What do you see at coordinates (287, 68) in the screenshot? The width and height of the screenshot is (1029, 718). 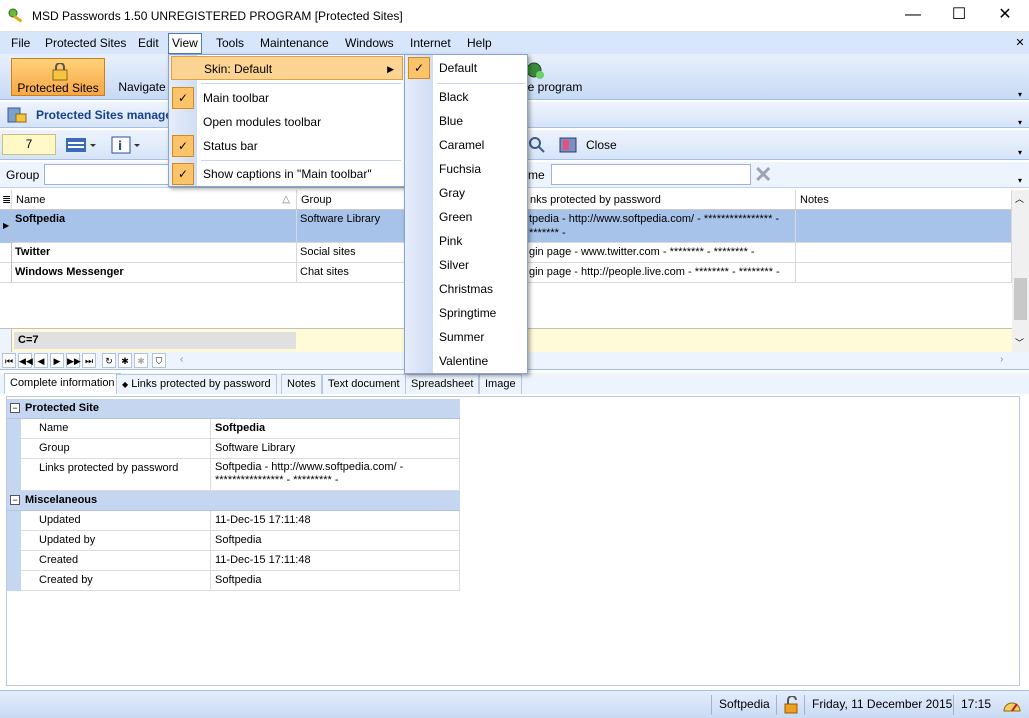 I see `menu-item-skin: Skin: Default ▶` at bounding box center [287, 68].